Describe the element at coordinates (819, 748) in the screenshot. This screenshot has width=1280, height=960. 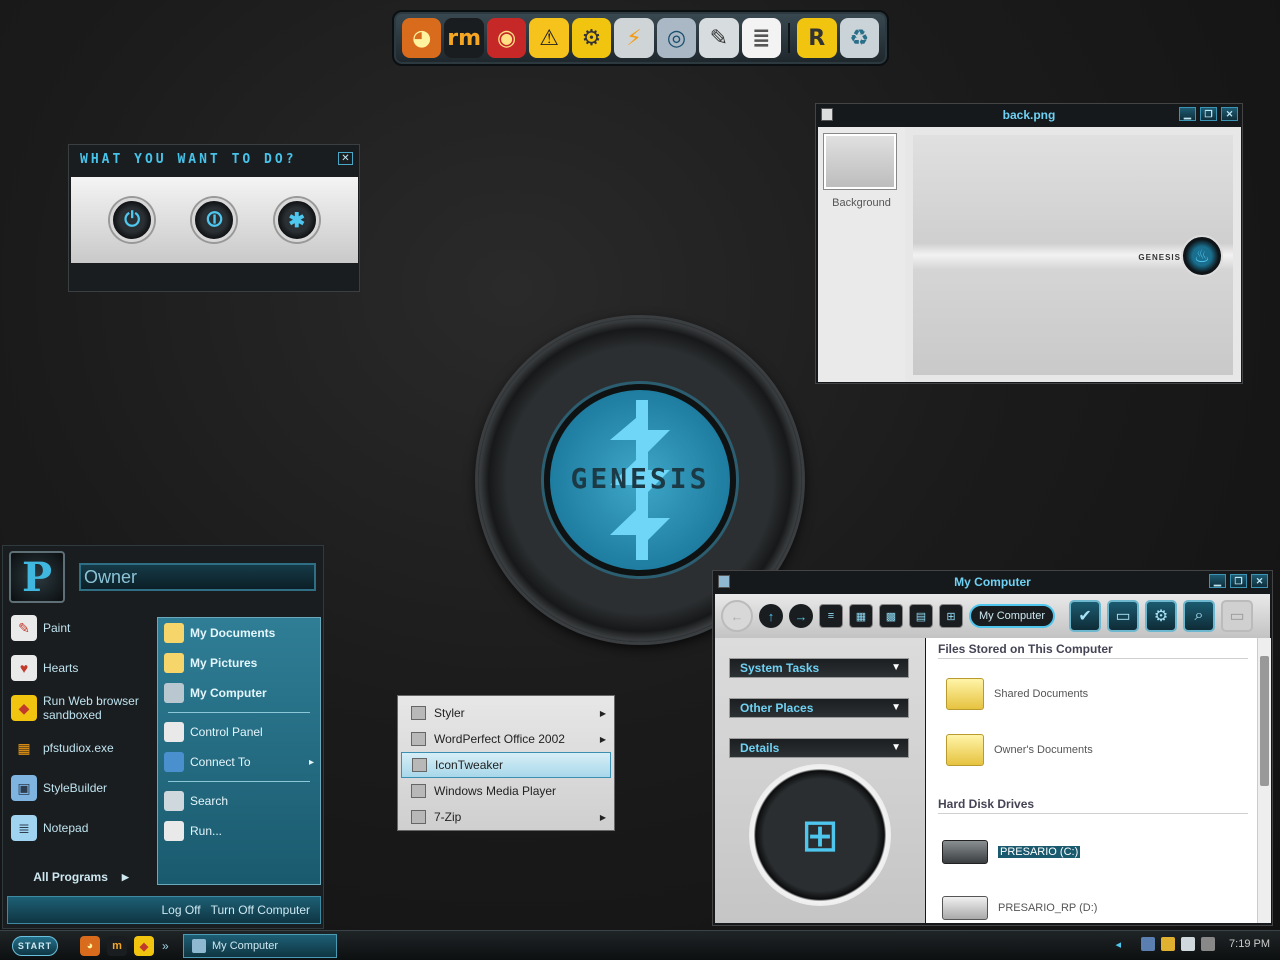
I see `task-section-header: Details ▼` at that location.